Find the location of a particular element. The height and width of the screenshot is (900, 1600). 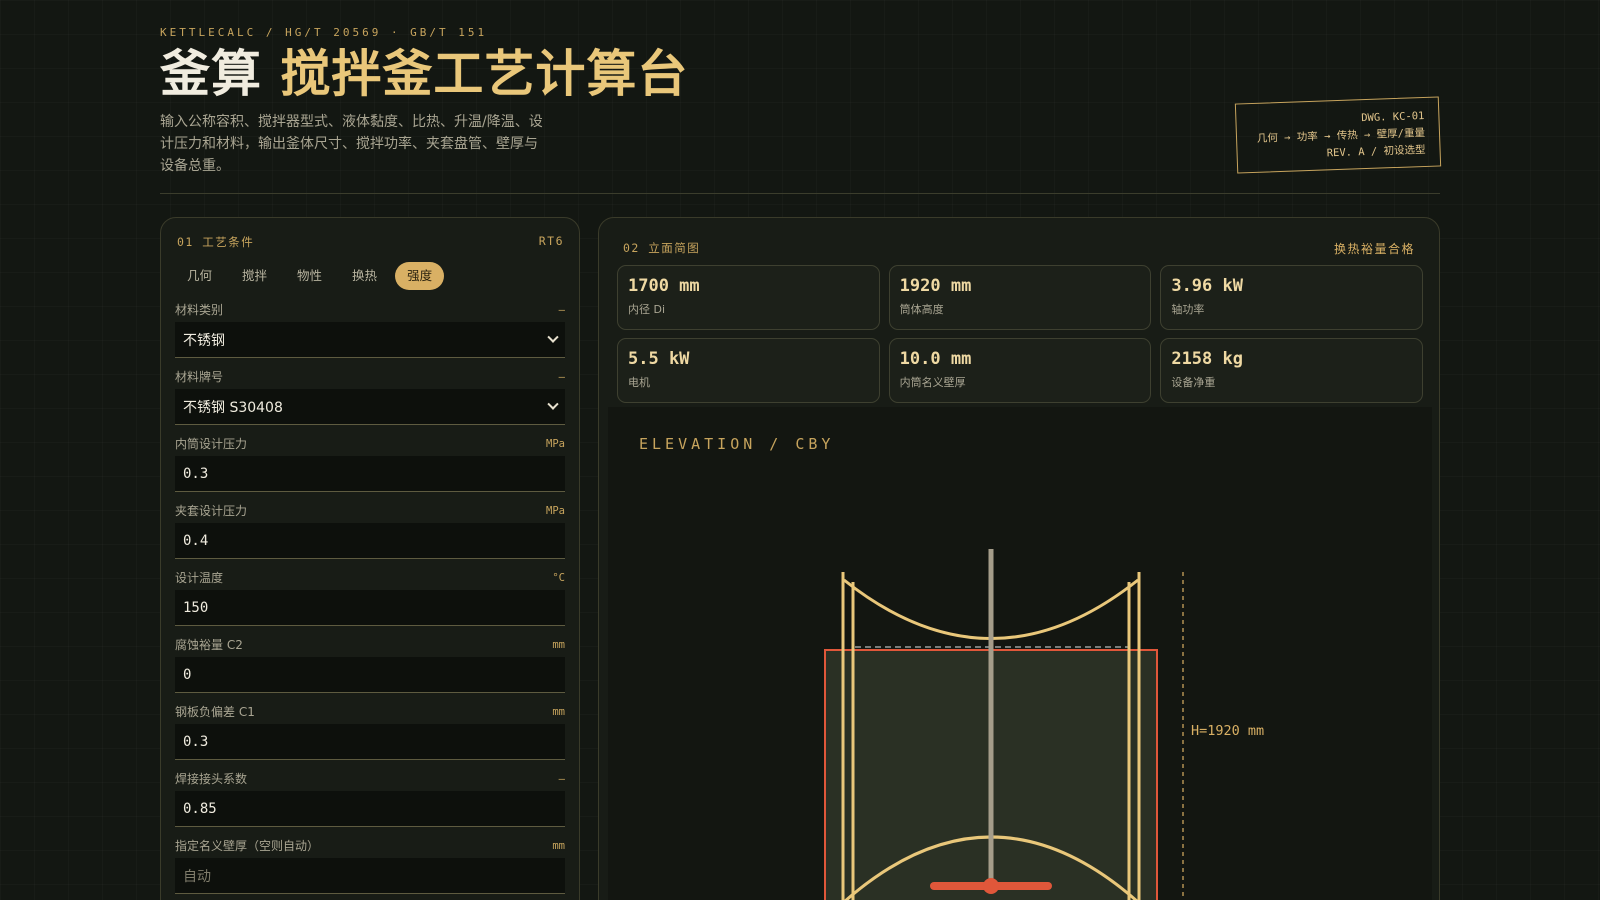

field-design-temperature: 设计温度 °C 150 is located at coordinates (370, 597).